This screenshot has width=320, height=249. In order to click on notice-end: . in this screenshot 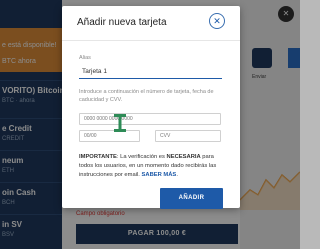, I will do `click(177, 174)`.